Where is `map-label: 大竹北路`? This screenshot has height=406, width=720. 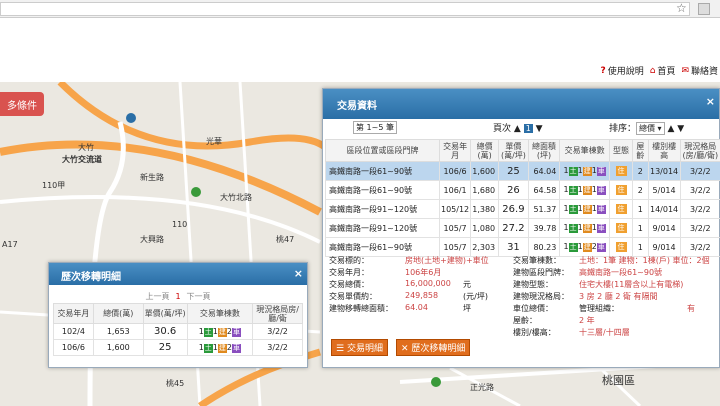
map-label: 大竹北路 is located at coordinates (236, 197).